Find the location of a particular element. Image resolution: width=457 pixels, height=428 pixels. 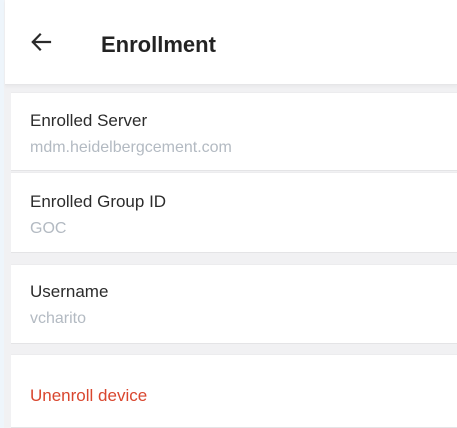

arrow-left-icon is located at coordinates (41, 42).